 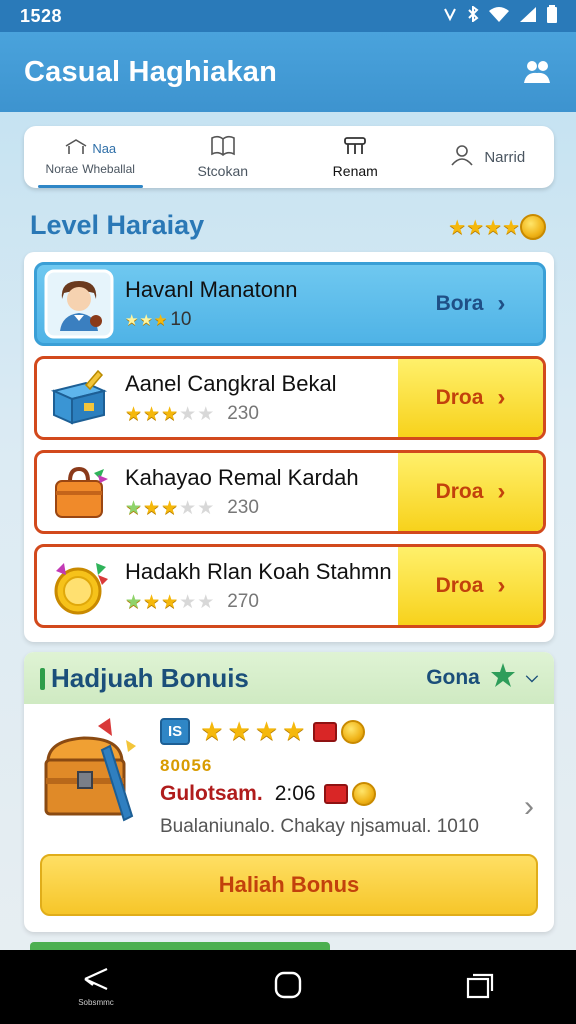 I want to click on app-header: Casual Haghiakan, so click(x=288, y=72).